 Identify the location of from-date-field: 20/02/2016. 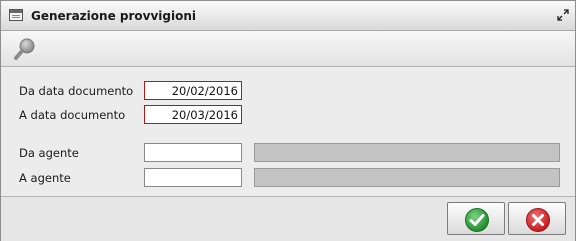
(193, 90).